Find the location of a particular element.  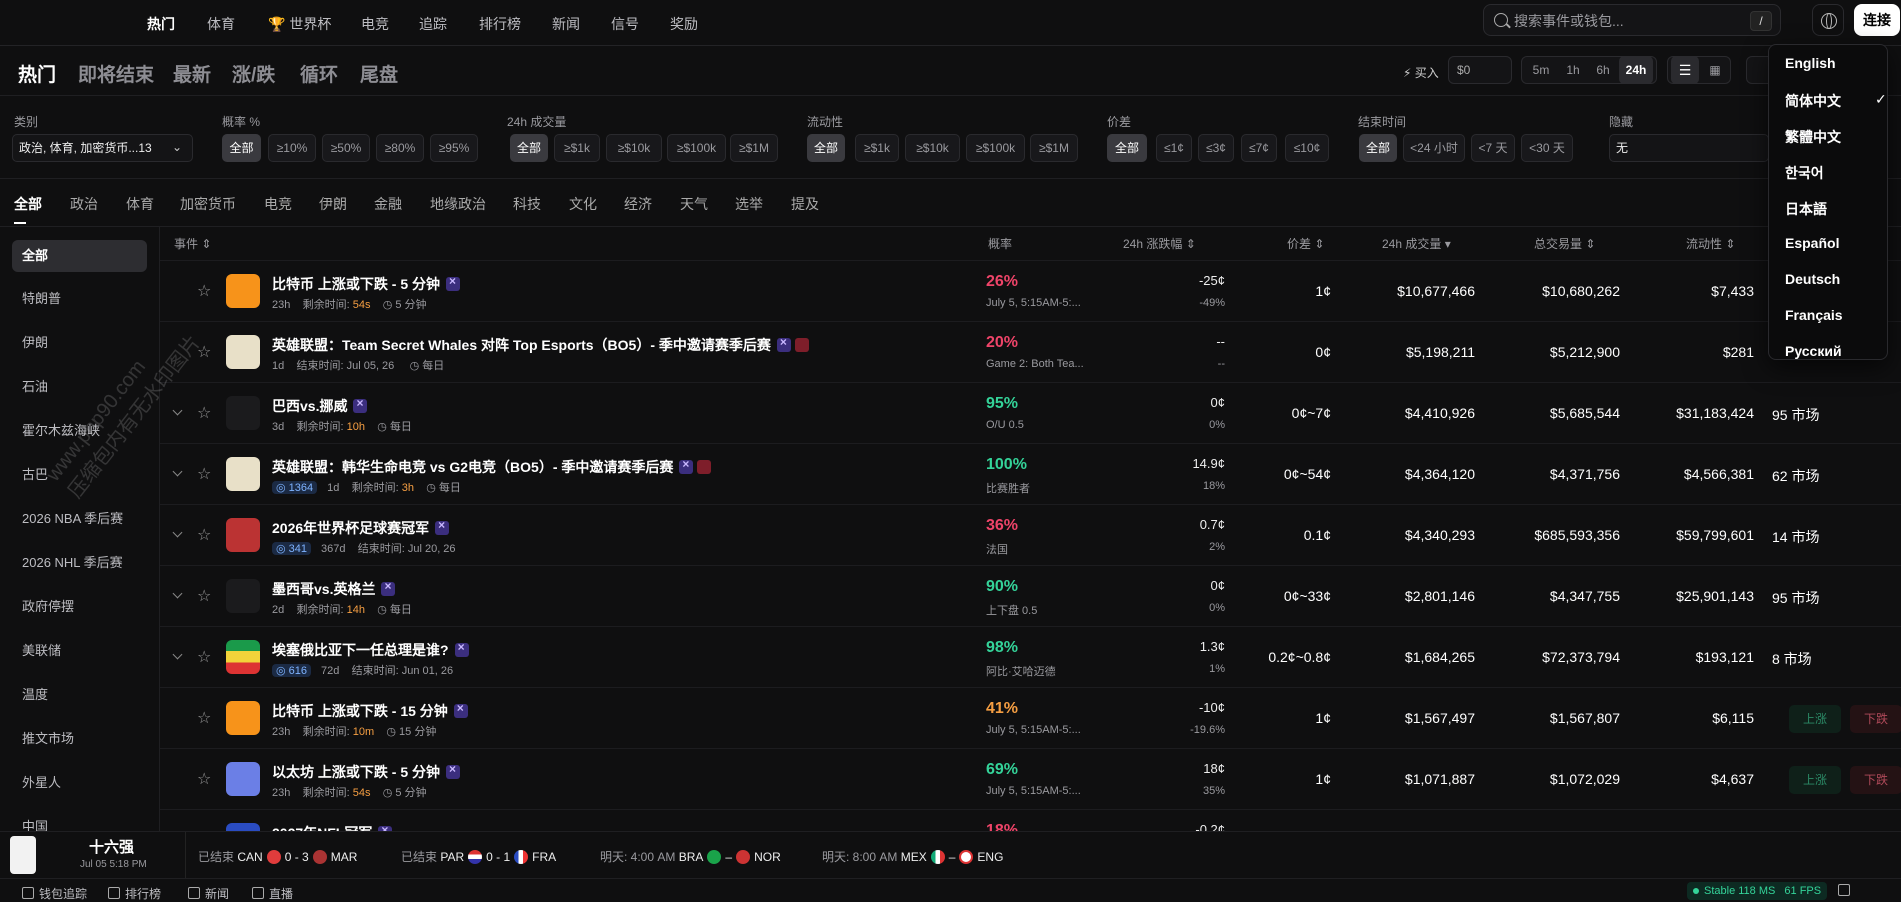

topic-mentions: 提及 is located at coordinates (805, 204).